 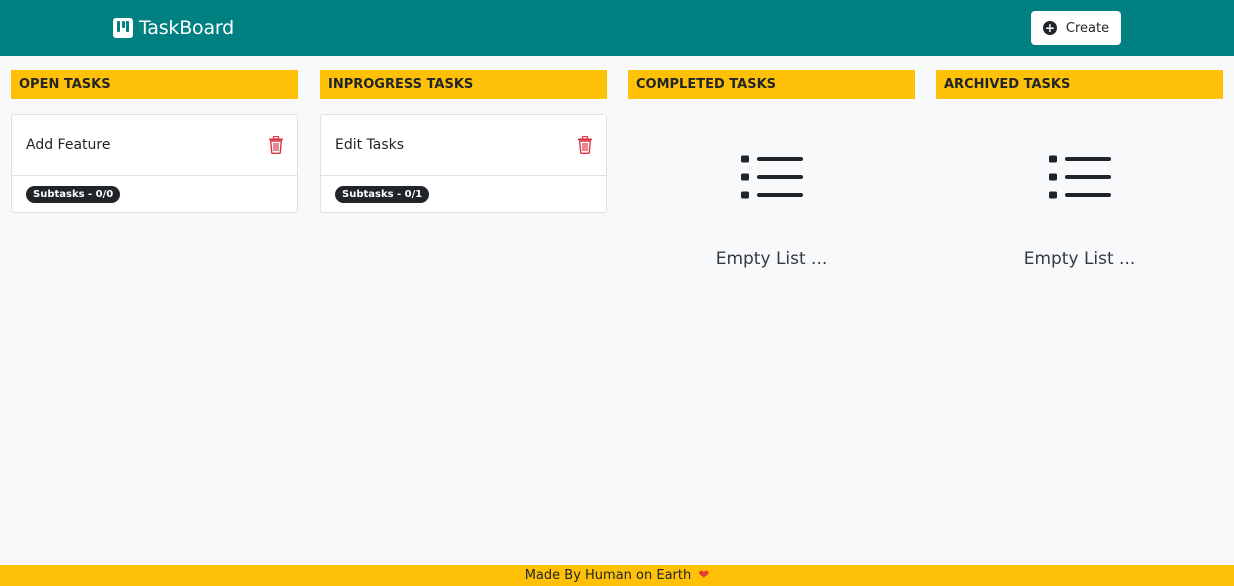 What do you see at coordinates (382, 194) in the screenshot?
I see `subtasks-badge: Subtasks - 0/1` at bounding box center [382, 194].